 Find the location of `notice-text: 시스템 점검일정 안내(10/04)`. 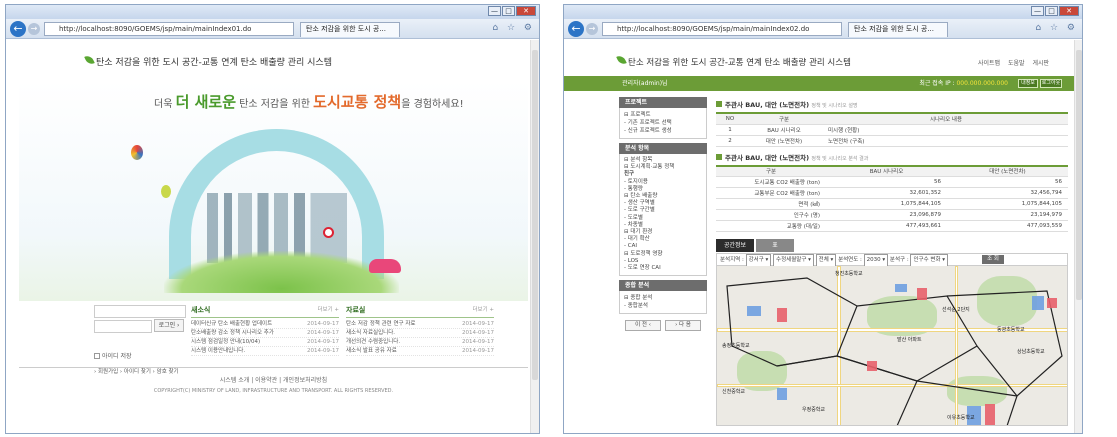

notice-text: 시스템 점검일정 안내(10/04) is located at coordinates (225, 342).